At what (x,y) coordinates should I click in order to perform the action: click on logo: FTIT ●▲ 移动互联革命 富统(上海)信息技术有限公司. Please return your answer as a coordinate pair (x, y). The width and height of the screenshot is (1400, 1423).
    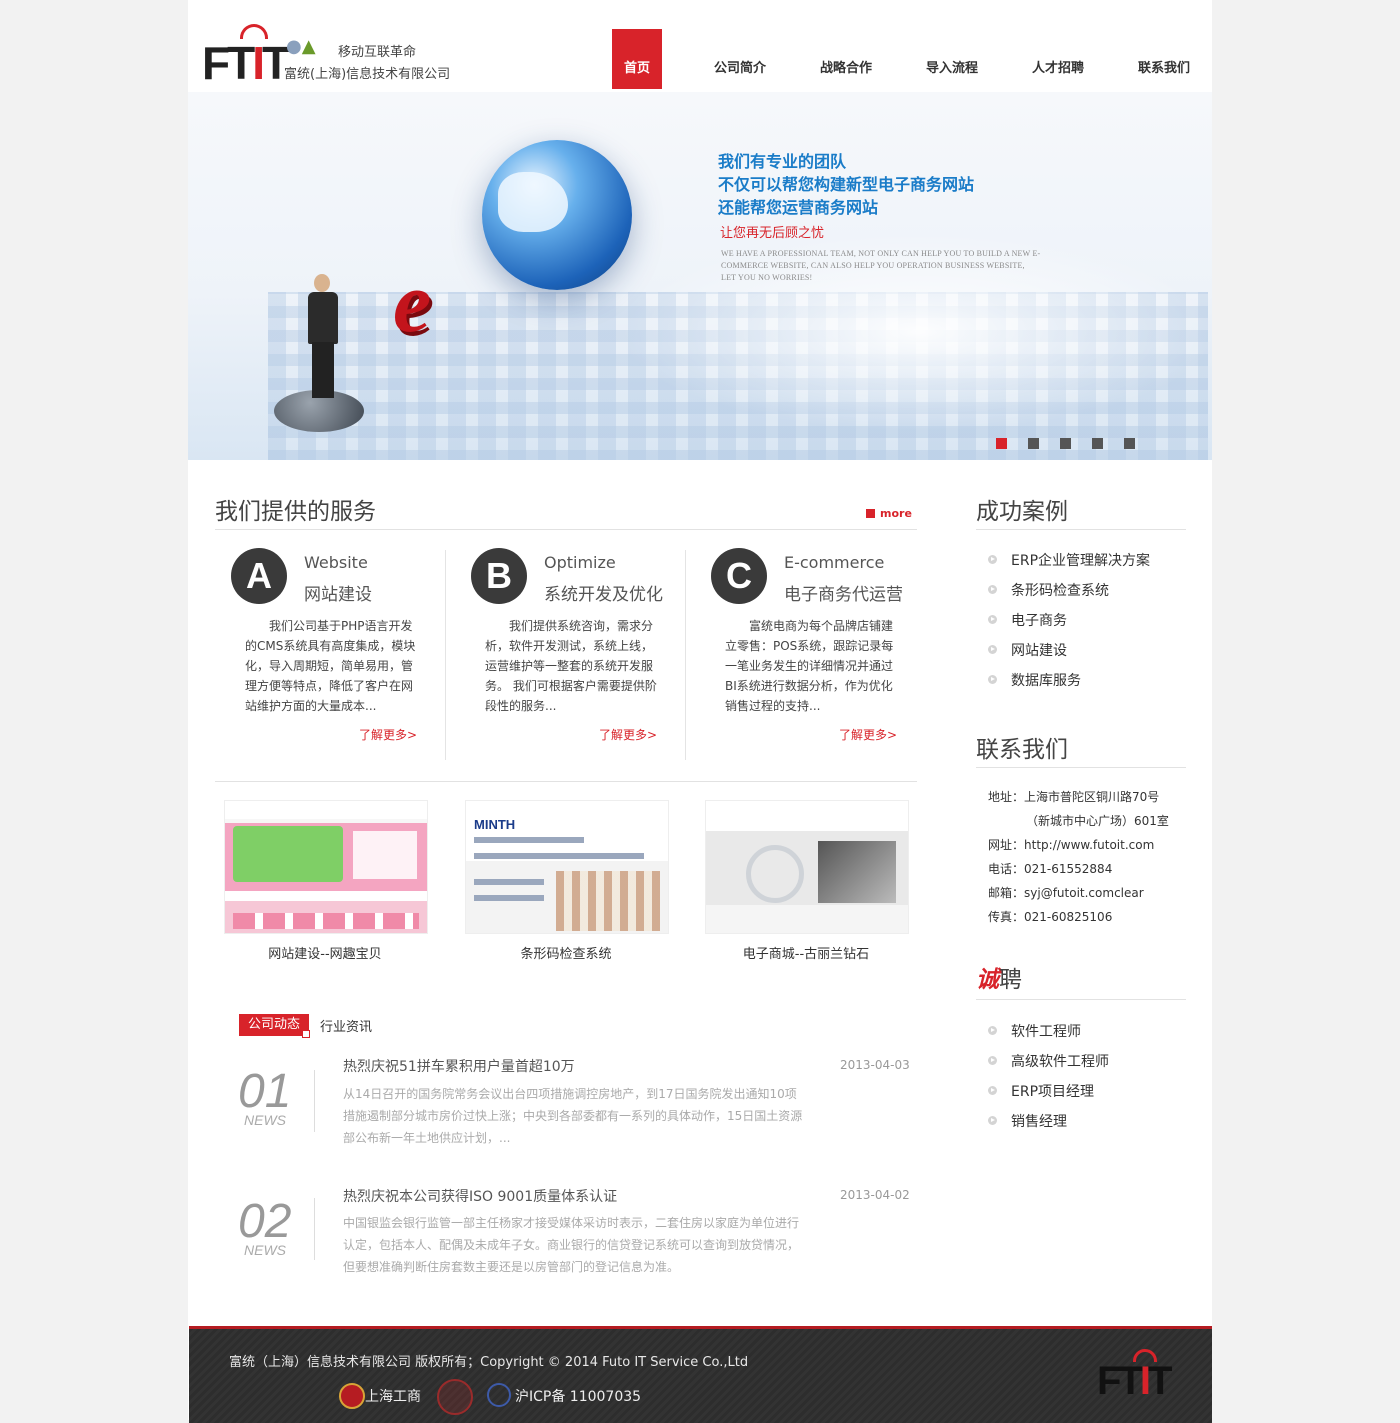
    Looking at the image, I should click on (337, 58).